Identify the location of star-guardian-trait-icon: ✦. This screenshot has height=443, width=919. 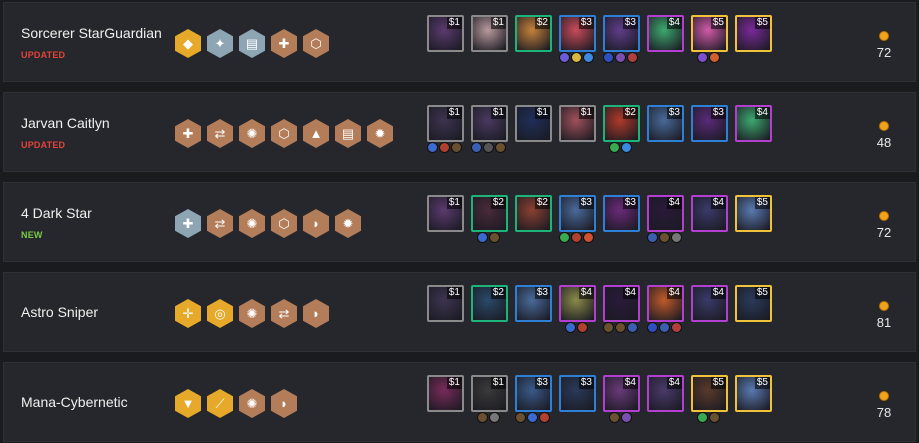
(220, 43).